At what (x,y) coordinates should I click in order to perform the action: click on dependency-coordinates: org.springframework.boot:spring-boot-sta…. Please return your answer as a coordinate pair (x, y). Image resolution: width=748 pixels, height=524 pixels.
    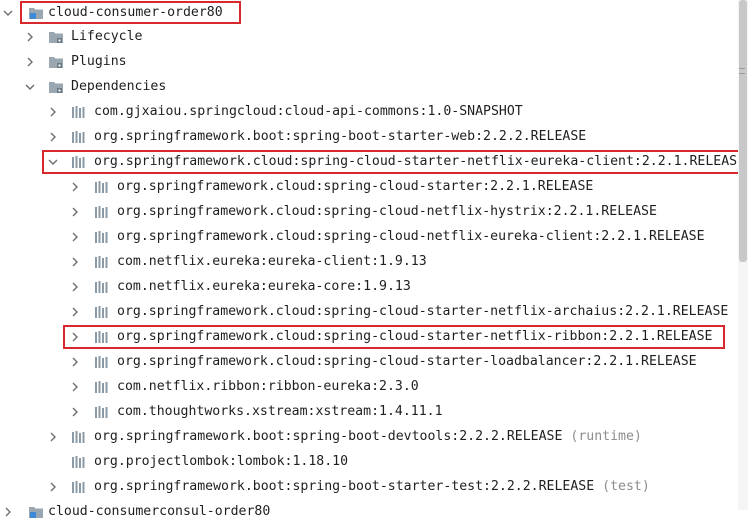
    Looking at the image, I should click on (344, 486).